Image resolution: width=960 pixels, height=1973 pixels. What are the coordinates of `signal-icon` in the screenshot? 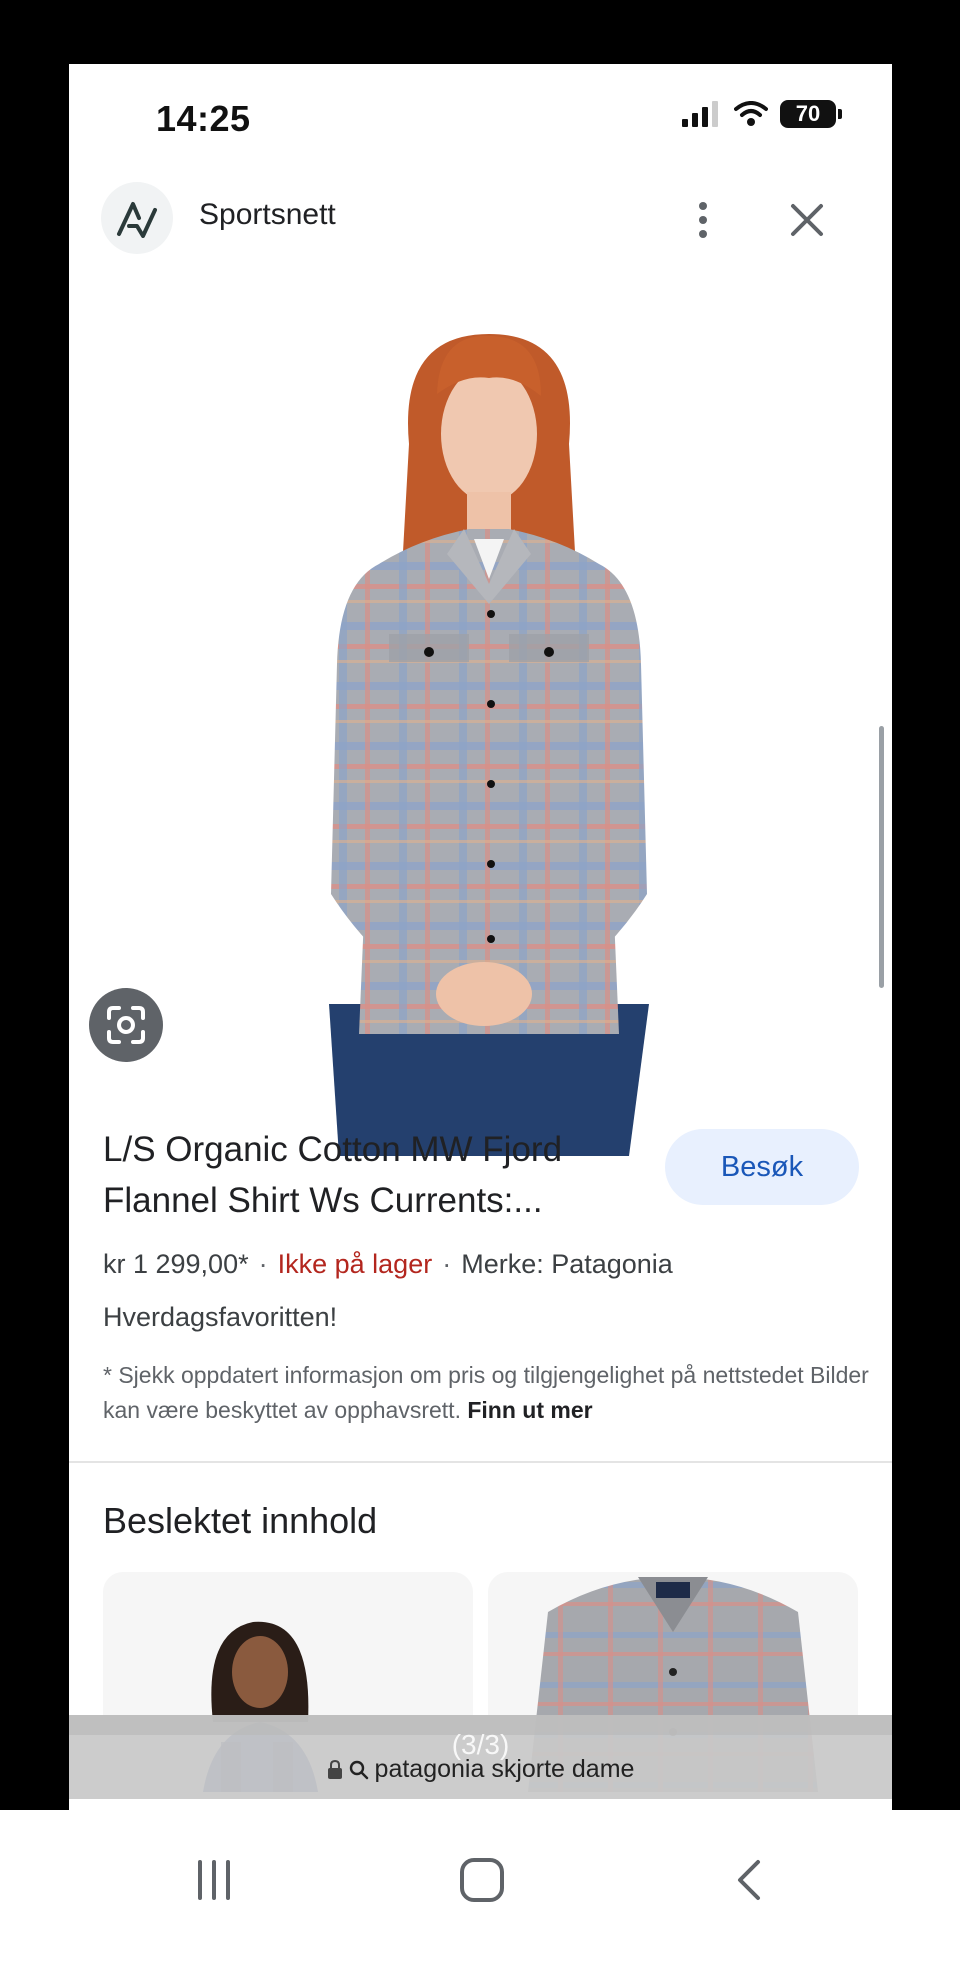 It's located at (700, 114).